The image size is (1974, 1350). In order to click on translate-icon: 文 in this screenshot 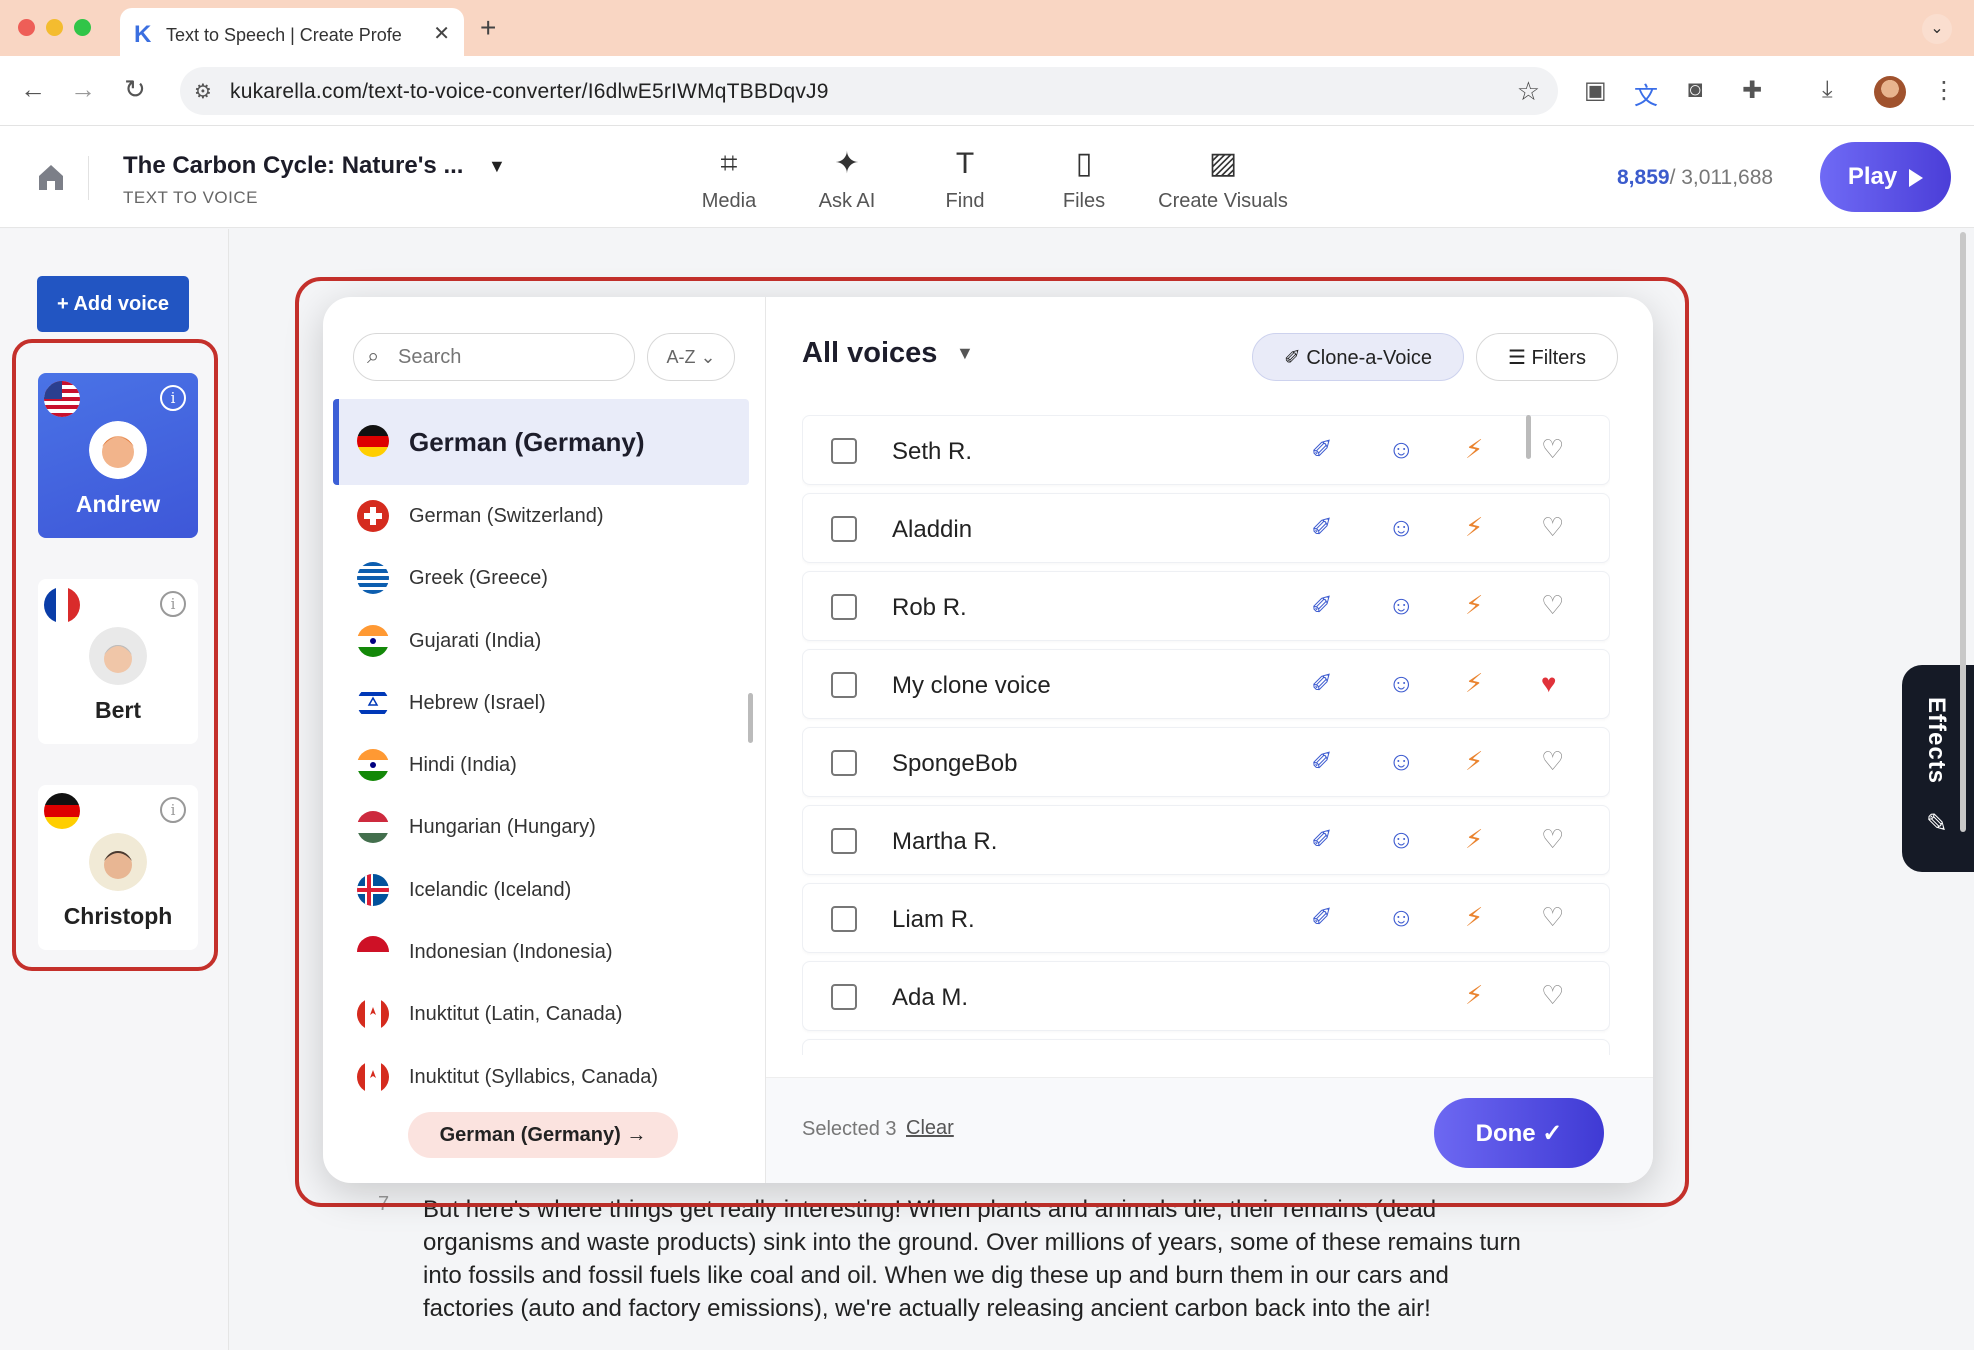, I will do `click(1646, 93)`.